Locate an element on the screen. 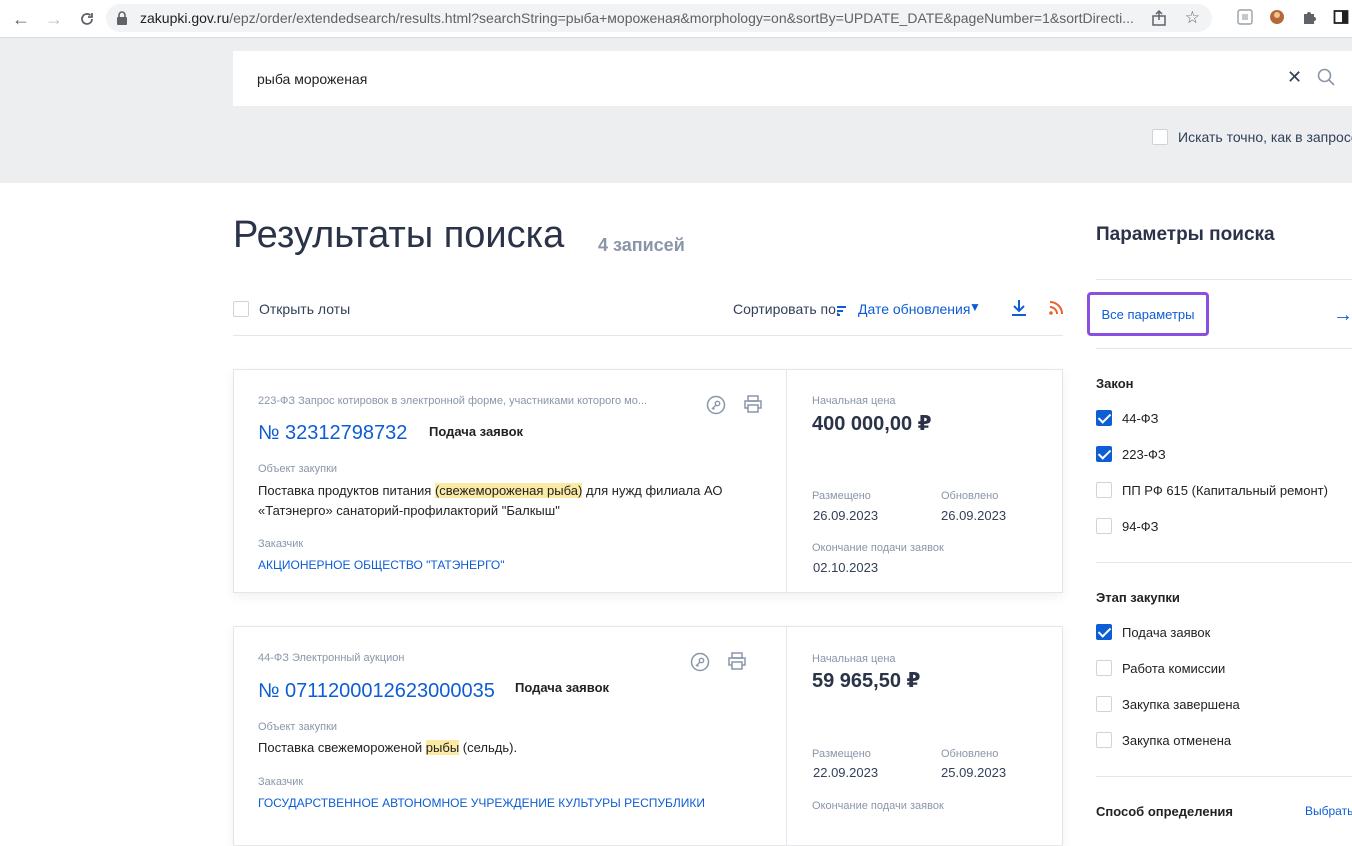  stage-option-completed: Закупка завершена is located at coordinates (1168, 704).